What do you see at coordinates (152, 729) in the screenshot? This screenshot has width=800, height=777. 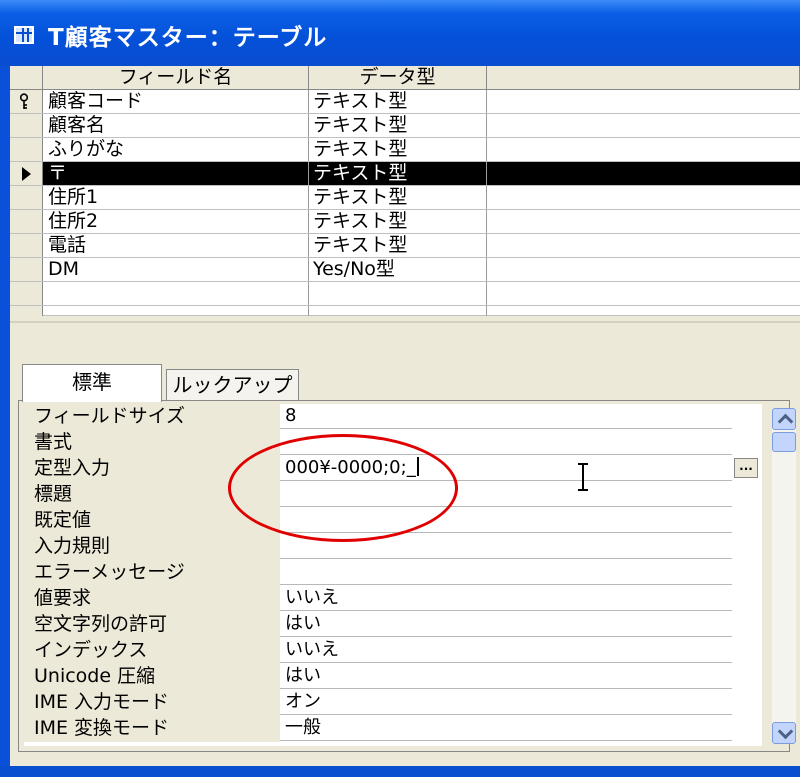 I see `property-label: IME 変換モード` at bounding box center [152, 729].